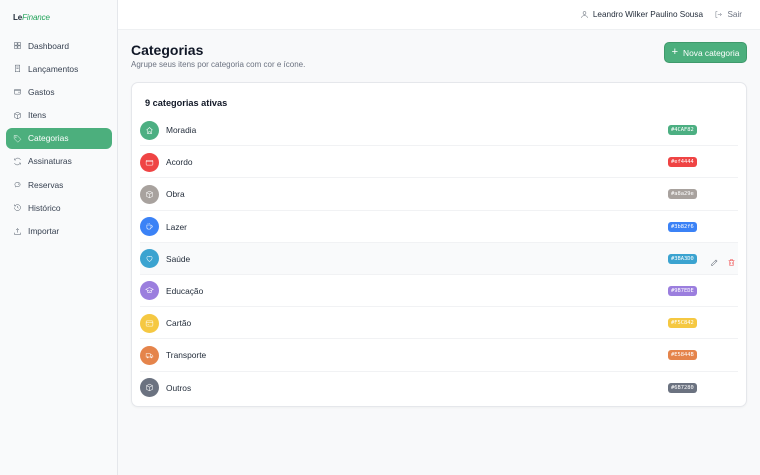 This screenshot has width=760, height=475. What do you see at coordinates (176, 226) in the screenshot?
I see `category-name: Lazer` at bounding box center [176, 226].